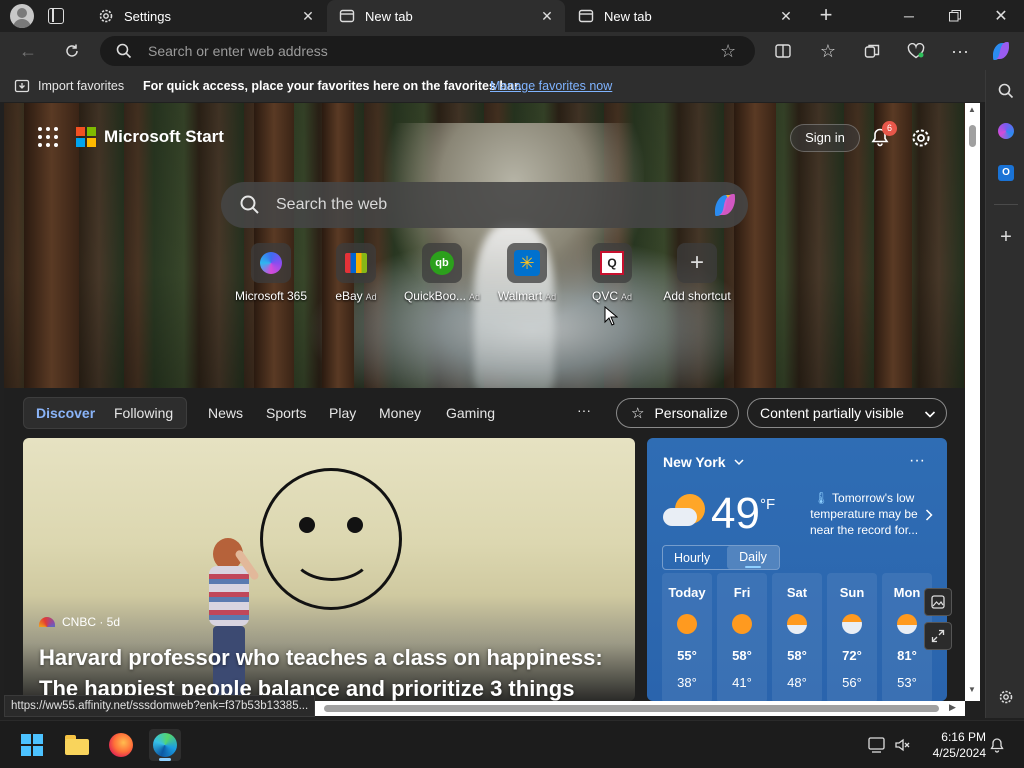  I want to click on tab-play: Play, so click(342, 413).